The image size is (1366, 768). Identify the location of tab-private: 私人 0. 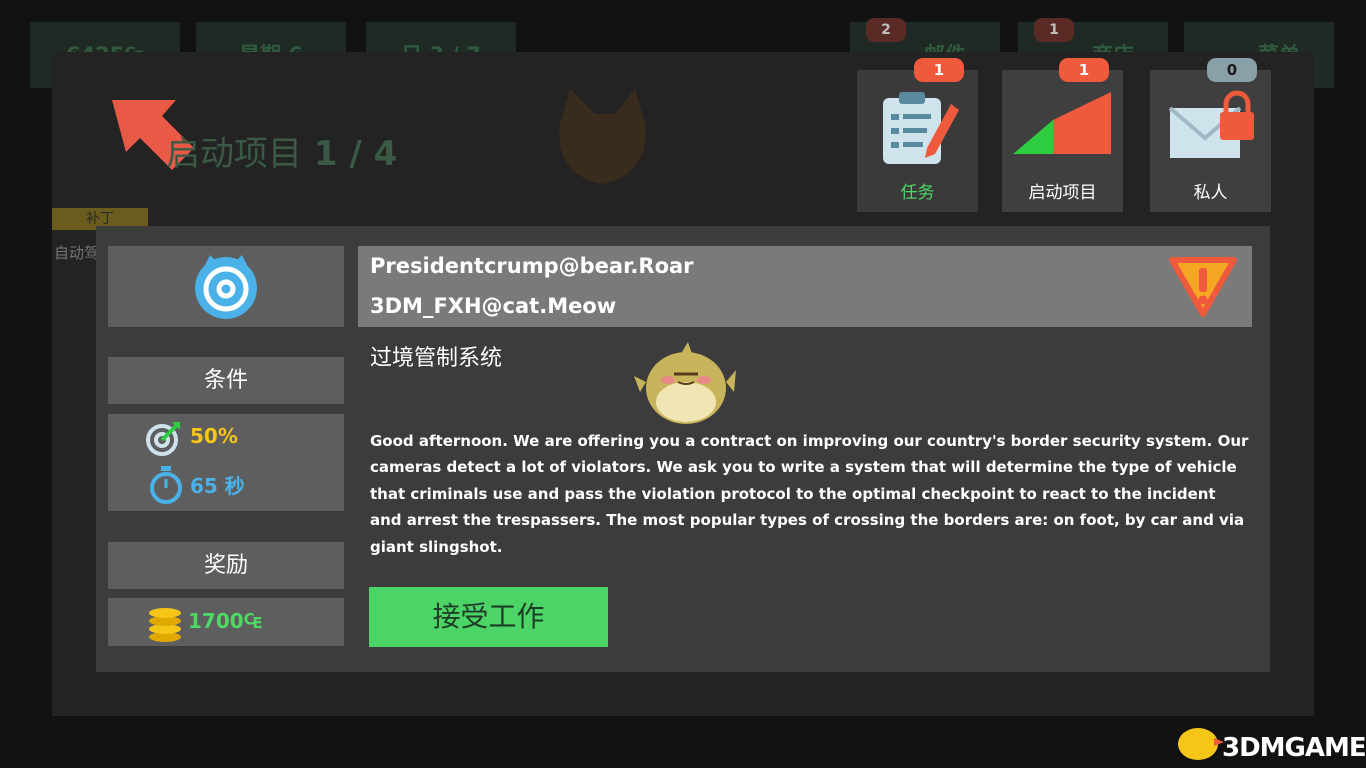
(1210, 135).